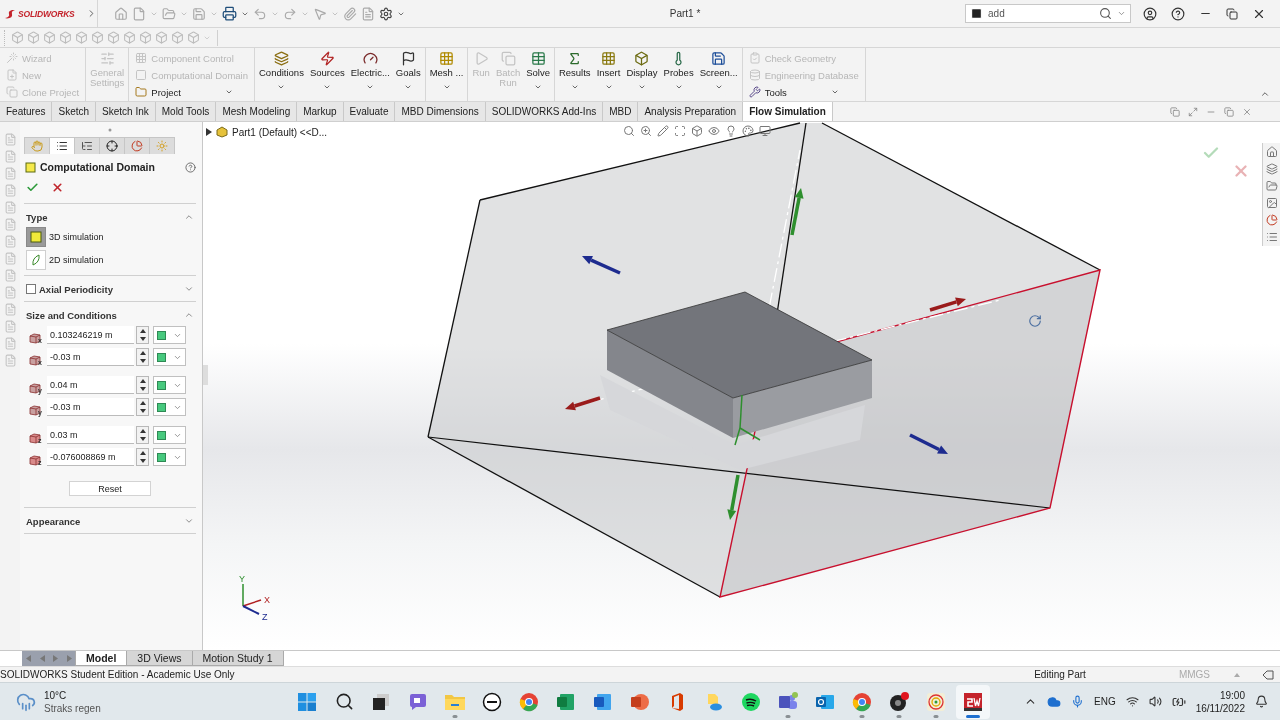 The image size is (1280, 720). Describe the element at coordinates (1271, 169) in the screenshot. I see `layers-icon` at that location.